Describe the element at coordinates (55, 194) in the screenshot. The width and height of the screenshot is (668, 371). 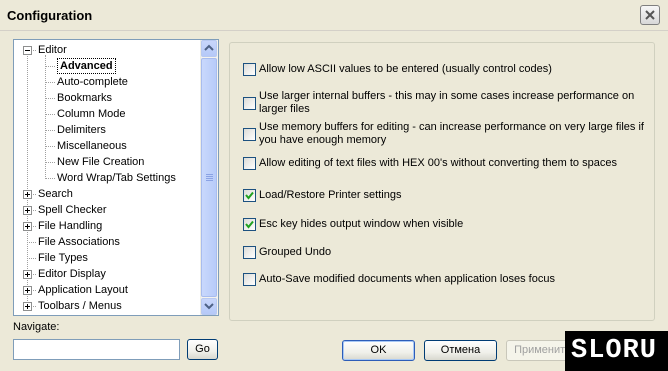
I see `tree-item-label: Search` at that location.